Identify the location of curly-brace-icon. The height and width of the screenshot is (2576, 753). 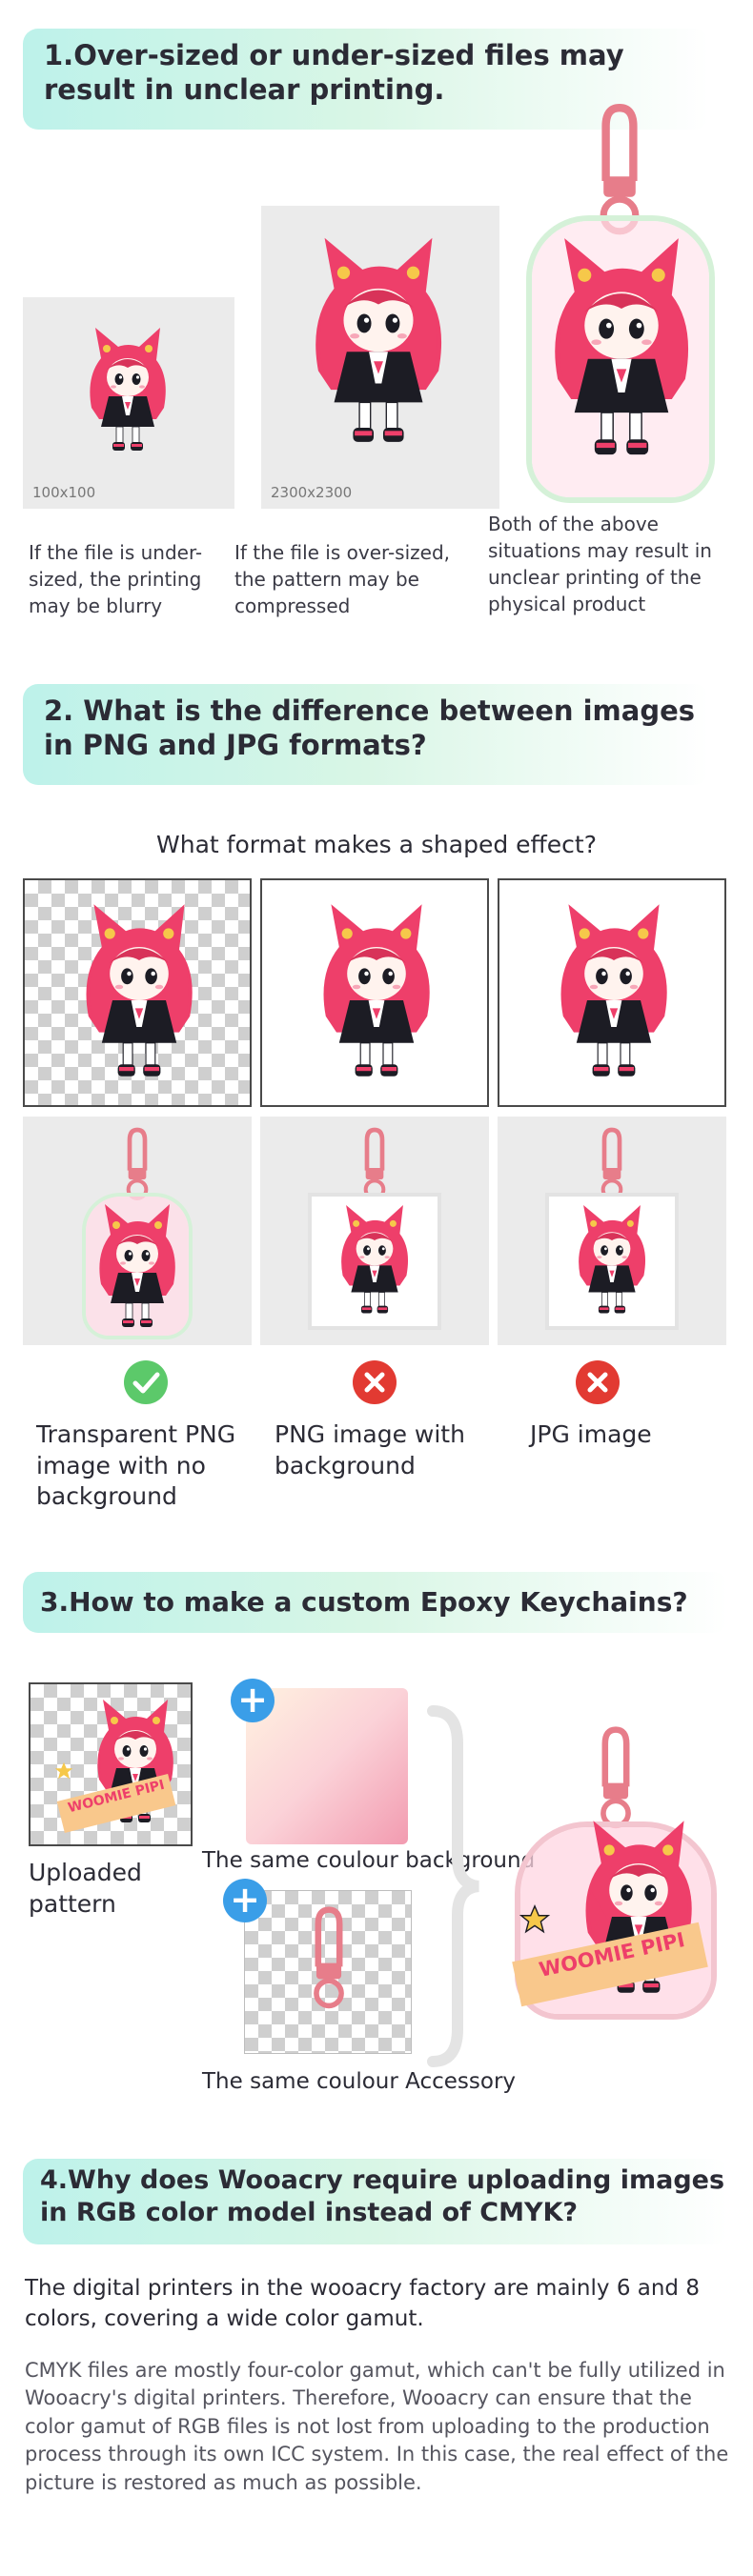
(453, 1886).